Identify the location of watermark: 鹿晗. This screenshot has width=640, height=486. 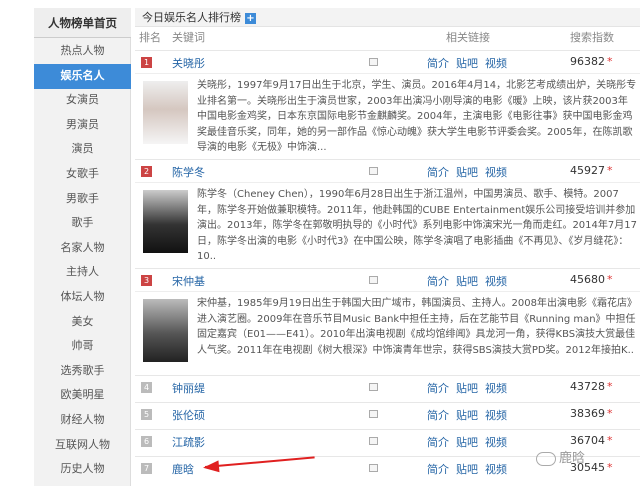
(560, 456).